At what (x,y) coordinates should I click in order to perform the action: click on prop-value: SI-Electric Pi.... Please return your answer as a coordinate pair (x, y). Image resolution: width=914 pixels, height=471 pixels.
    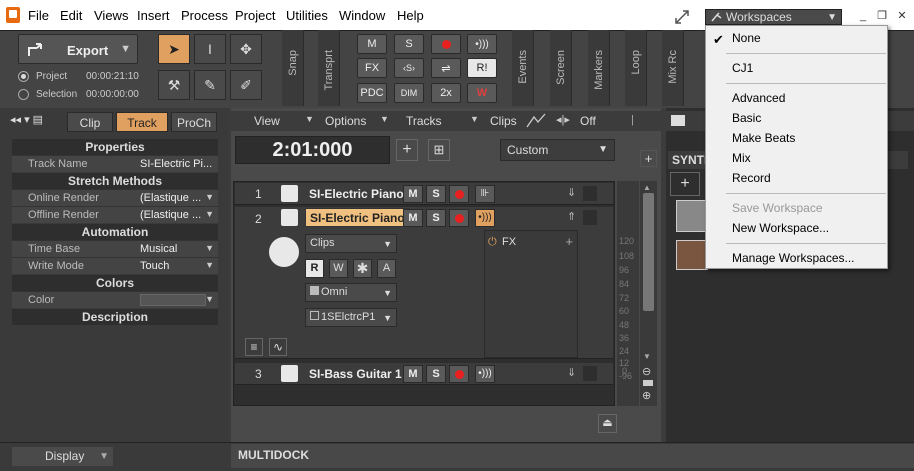
    Looking at the image, I should click on (176, 164).